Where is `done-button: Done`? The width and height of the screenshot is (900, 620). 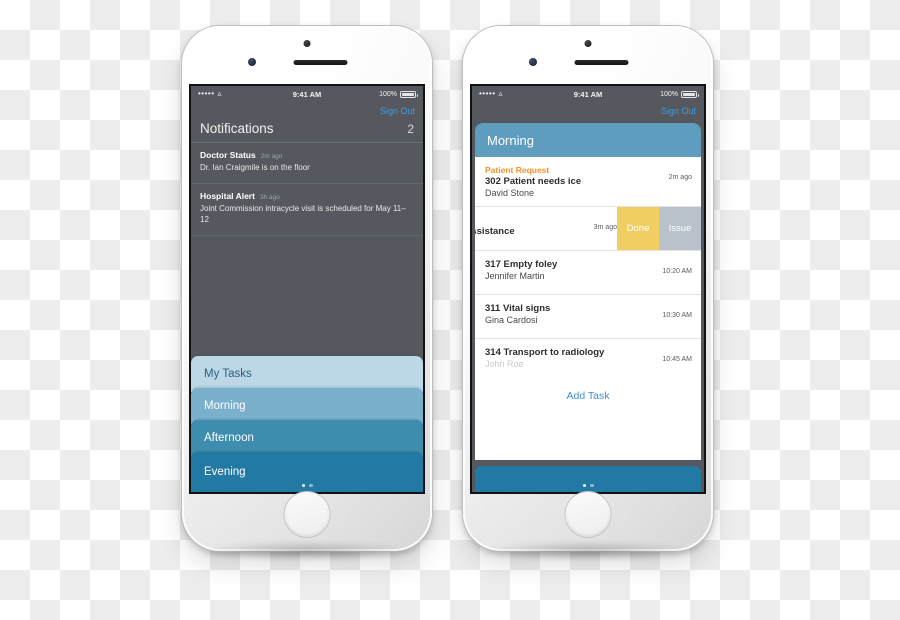
done-button: Done is located at coordinates (638, 228).